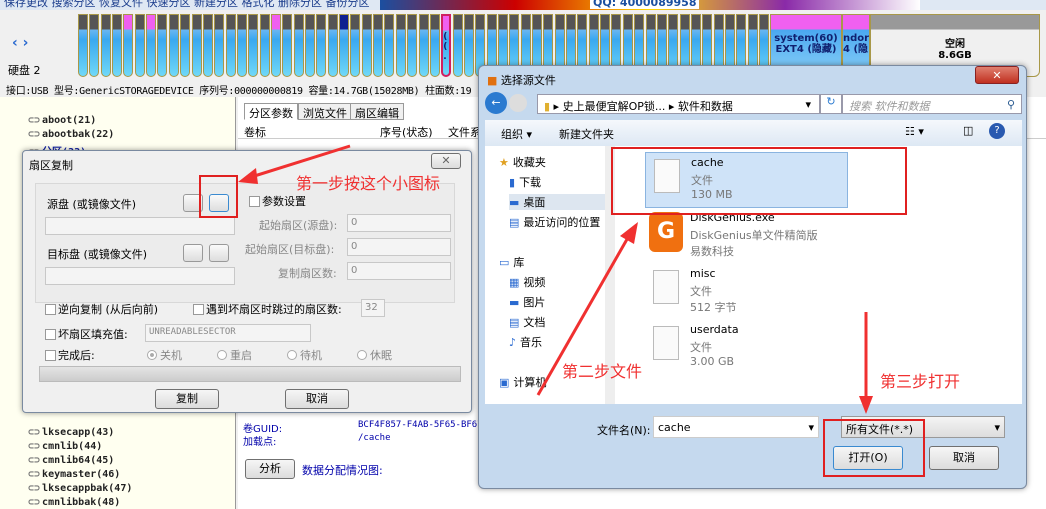 This screenshot has height=509, width=1046. I want to click on partition-label: 空闲 8.6GB, so click(955, 50).